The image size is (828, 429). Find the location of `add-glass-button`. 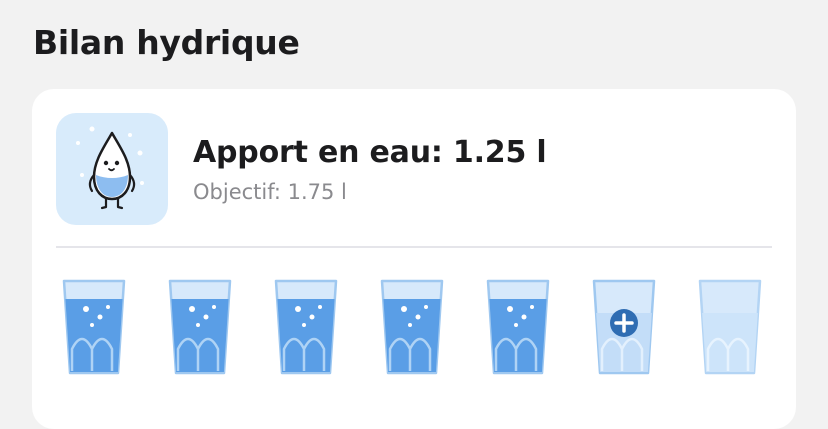

add-glass-button is located at coordinates (624, 328).